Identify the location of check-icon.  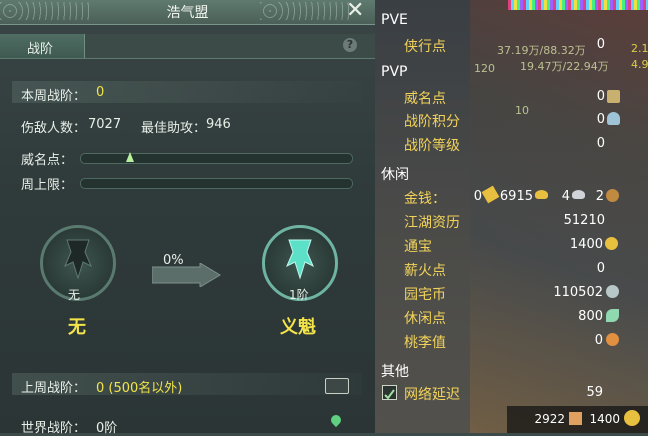
(389, 394).